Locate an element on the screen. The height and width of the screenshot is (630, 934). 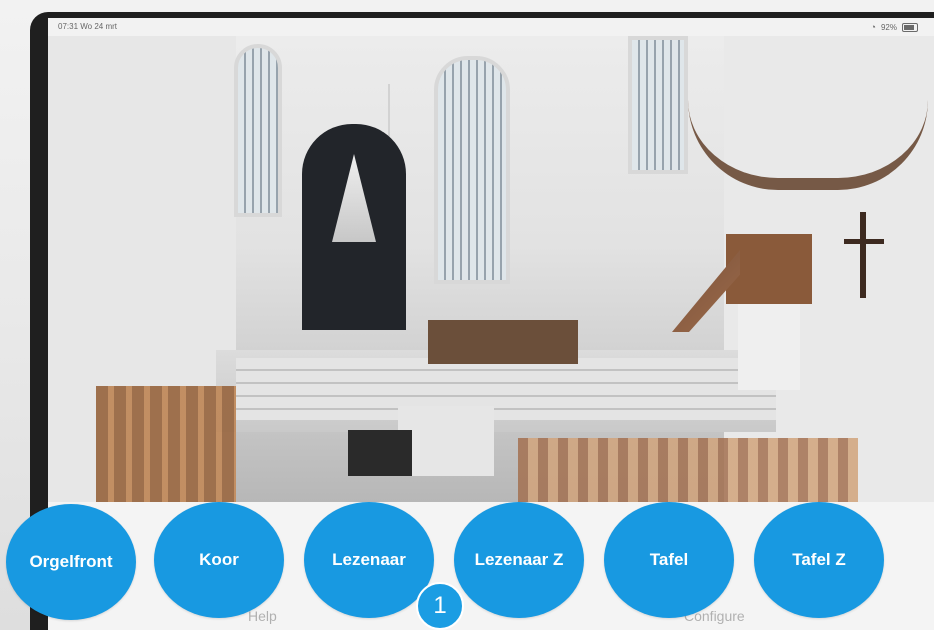
church-window-right is located at coordinates (658, 105).